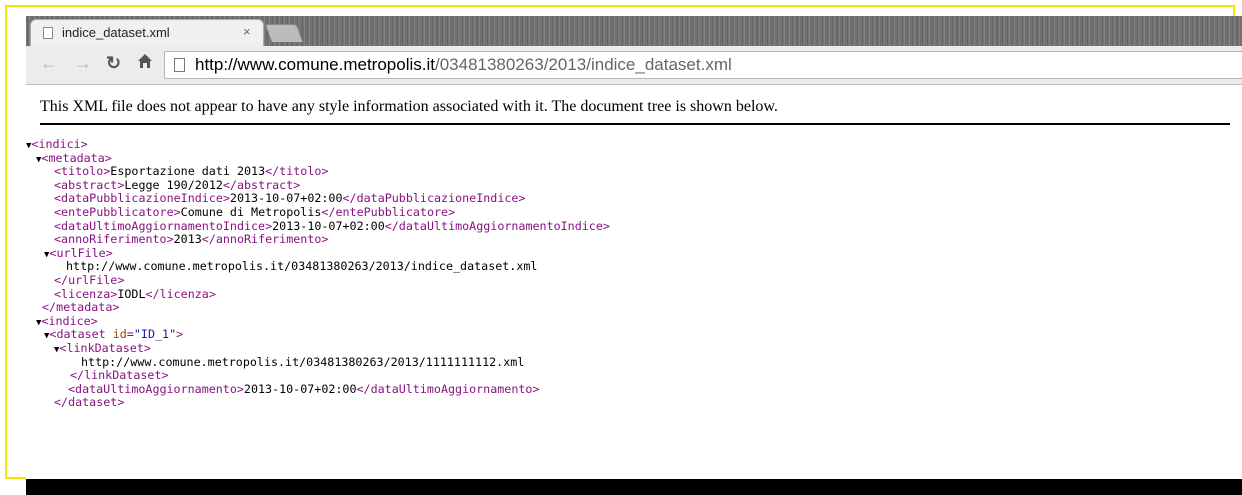 This screenshot has height=495, width=1242. Describe the element at coordinates (135, 293) in the screenshot. I see `xml-line-licenza: <licenza>IODL</licenza>` at that location.